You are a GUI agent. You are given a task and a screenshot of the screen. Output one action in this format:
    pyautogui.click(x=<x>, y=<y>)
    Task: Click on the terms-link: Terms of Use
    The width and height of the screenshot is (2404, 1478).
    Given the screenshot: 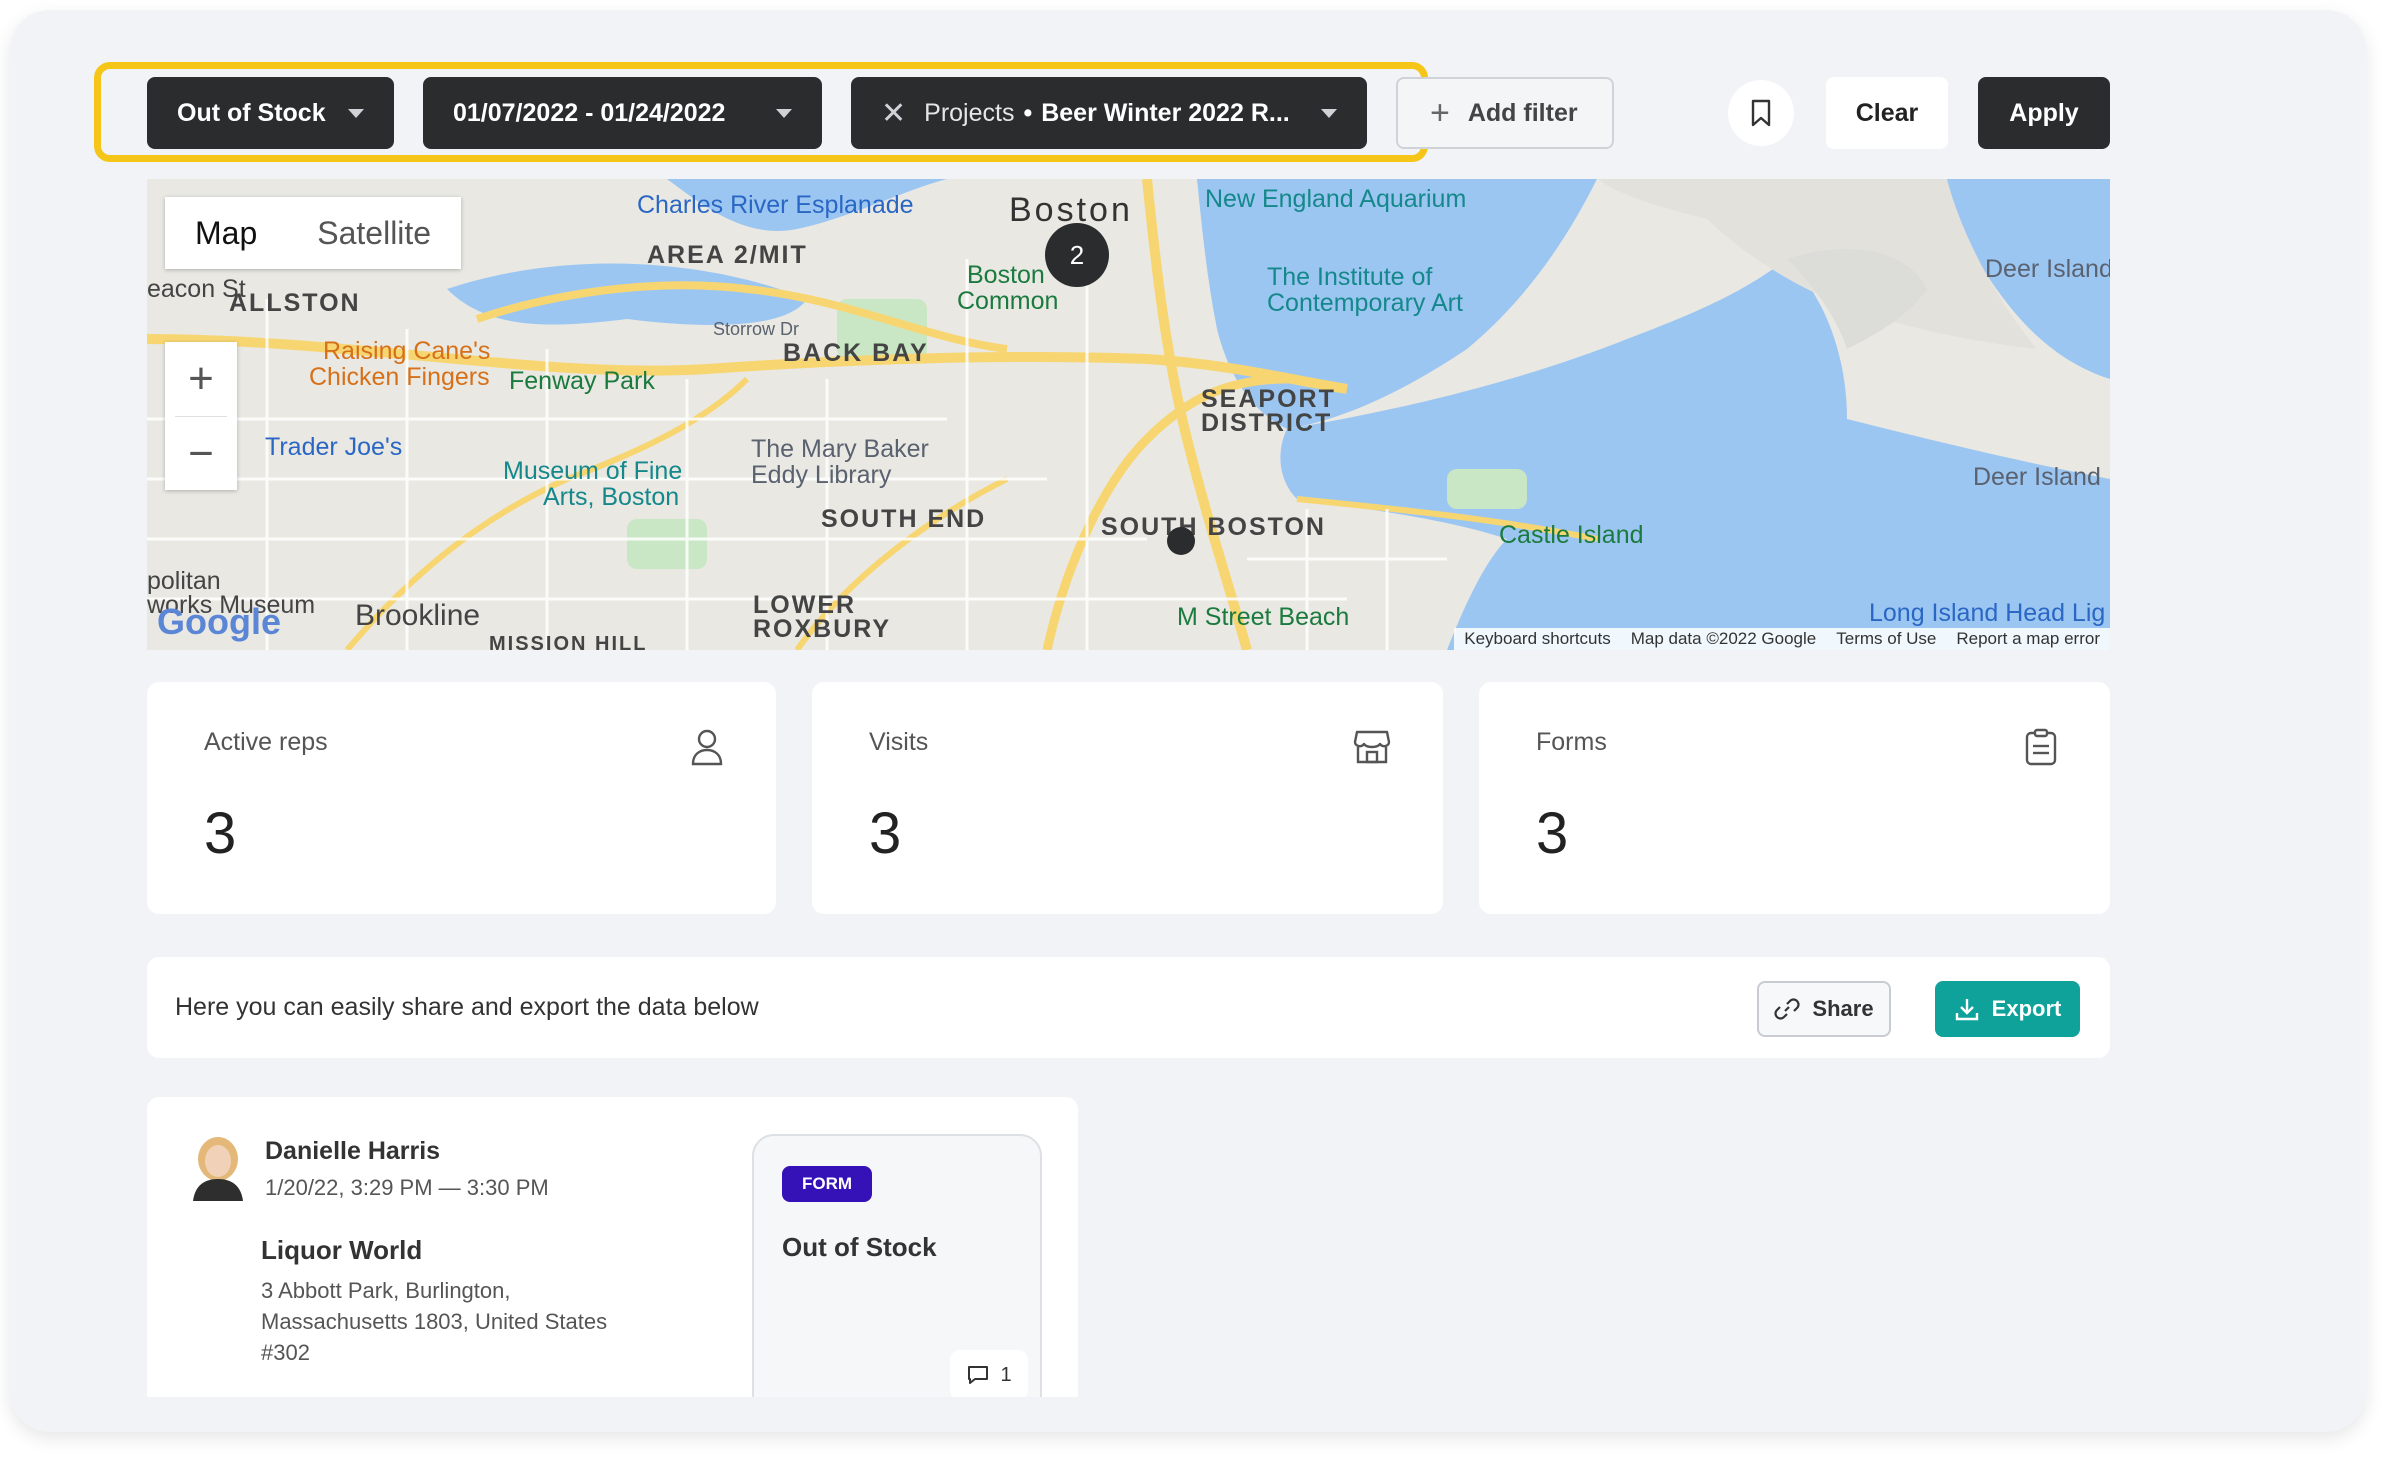 What is the action you would take?
    pyautogui.click(x=1886, y=639)
    